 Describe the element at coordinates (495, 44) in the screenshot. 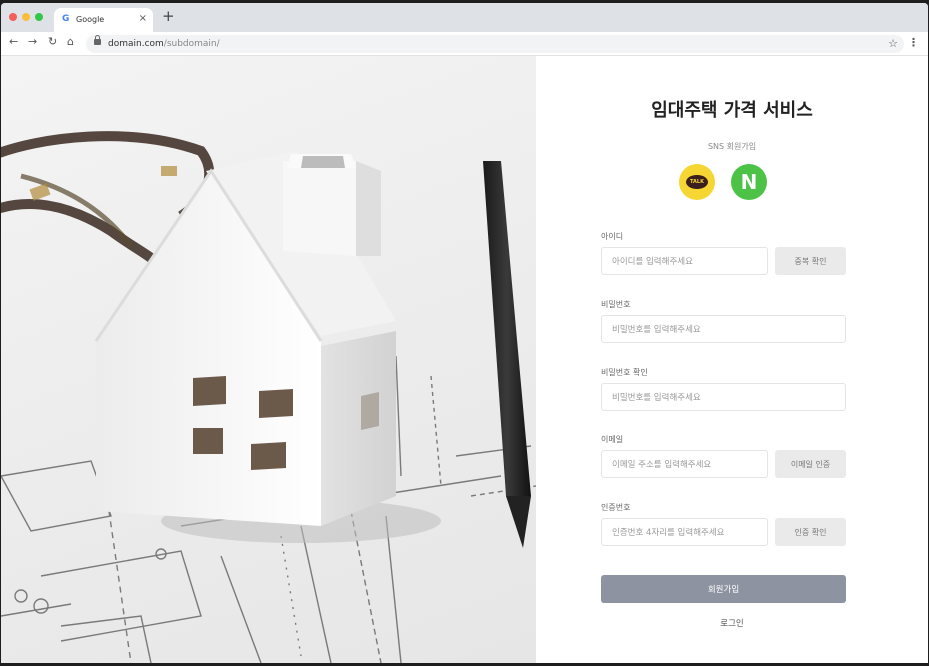

I see `address-bar: domain.com/subdomain/ ☆` at that location.